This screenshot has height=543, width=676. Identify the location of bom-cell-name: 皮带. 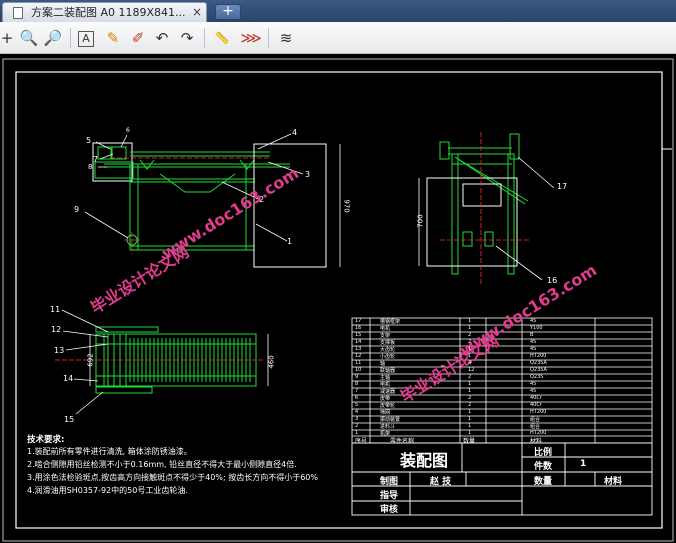
(385, 398).